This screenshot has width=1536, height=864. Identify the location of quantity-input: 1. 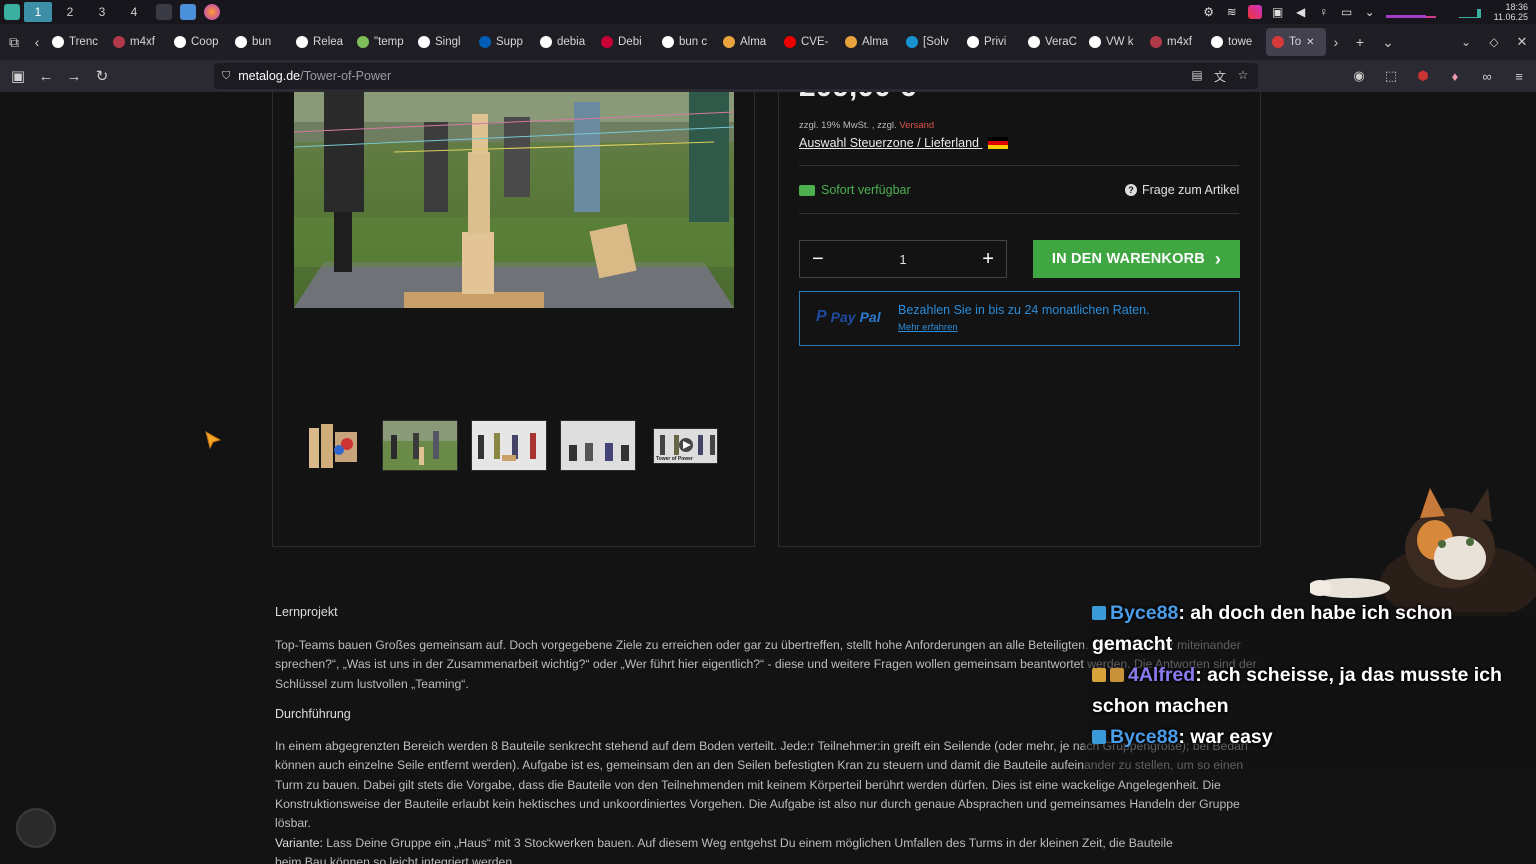
(902, 259).